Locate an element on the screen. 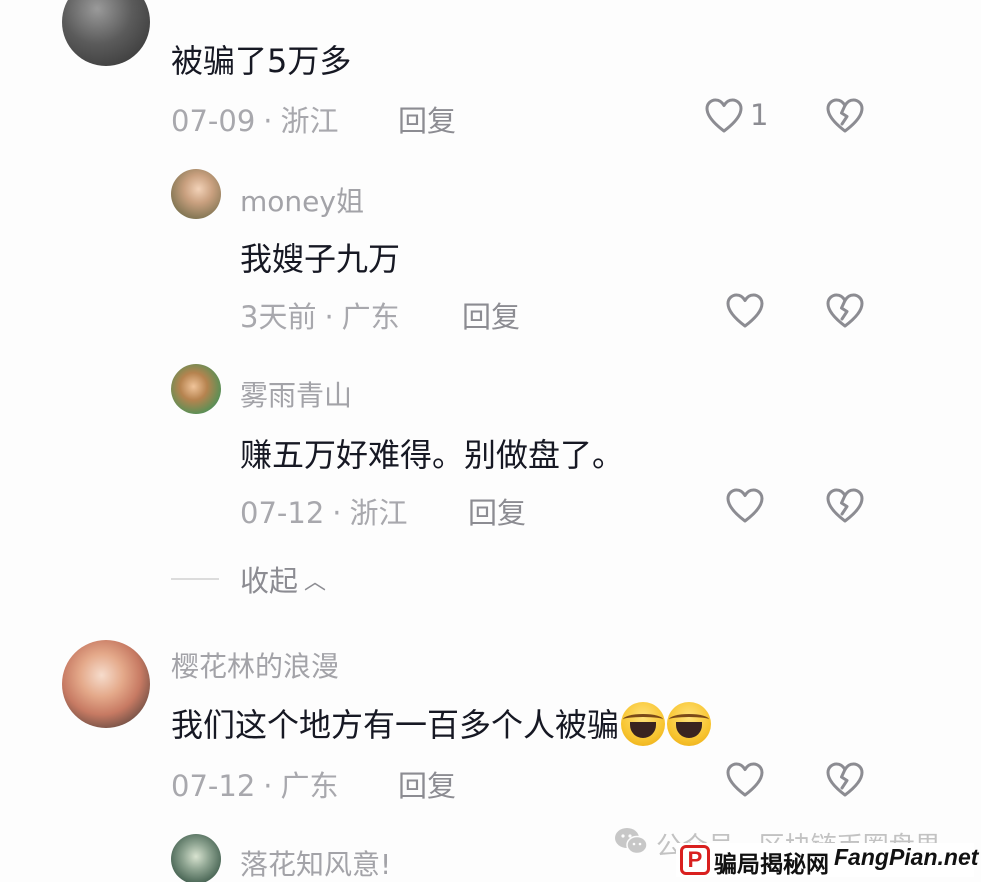  collapse-label: 收起 is located at coordinates (269, 581).